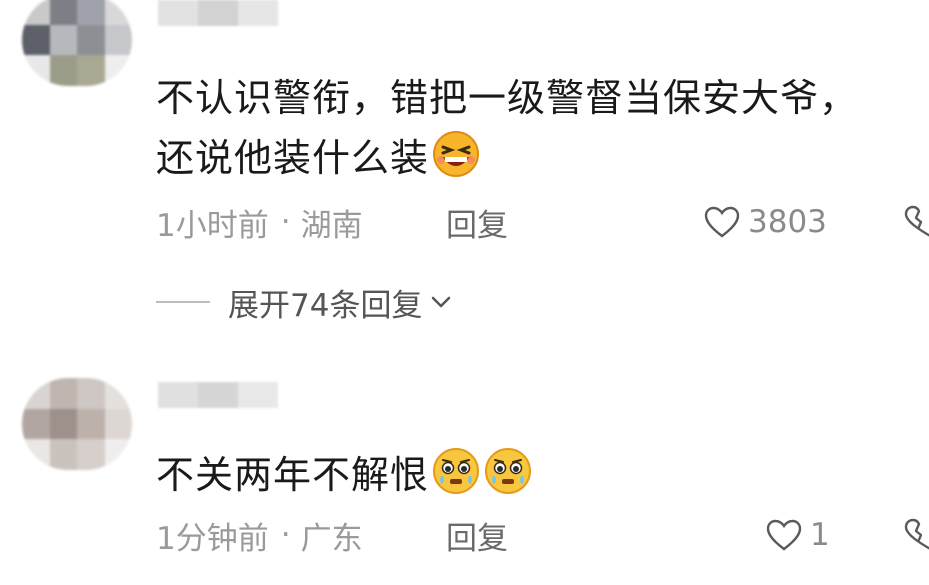 The width and height of the screenshot is (929, 585). I want to click on divider-line, so click(183, 302).